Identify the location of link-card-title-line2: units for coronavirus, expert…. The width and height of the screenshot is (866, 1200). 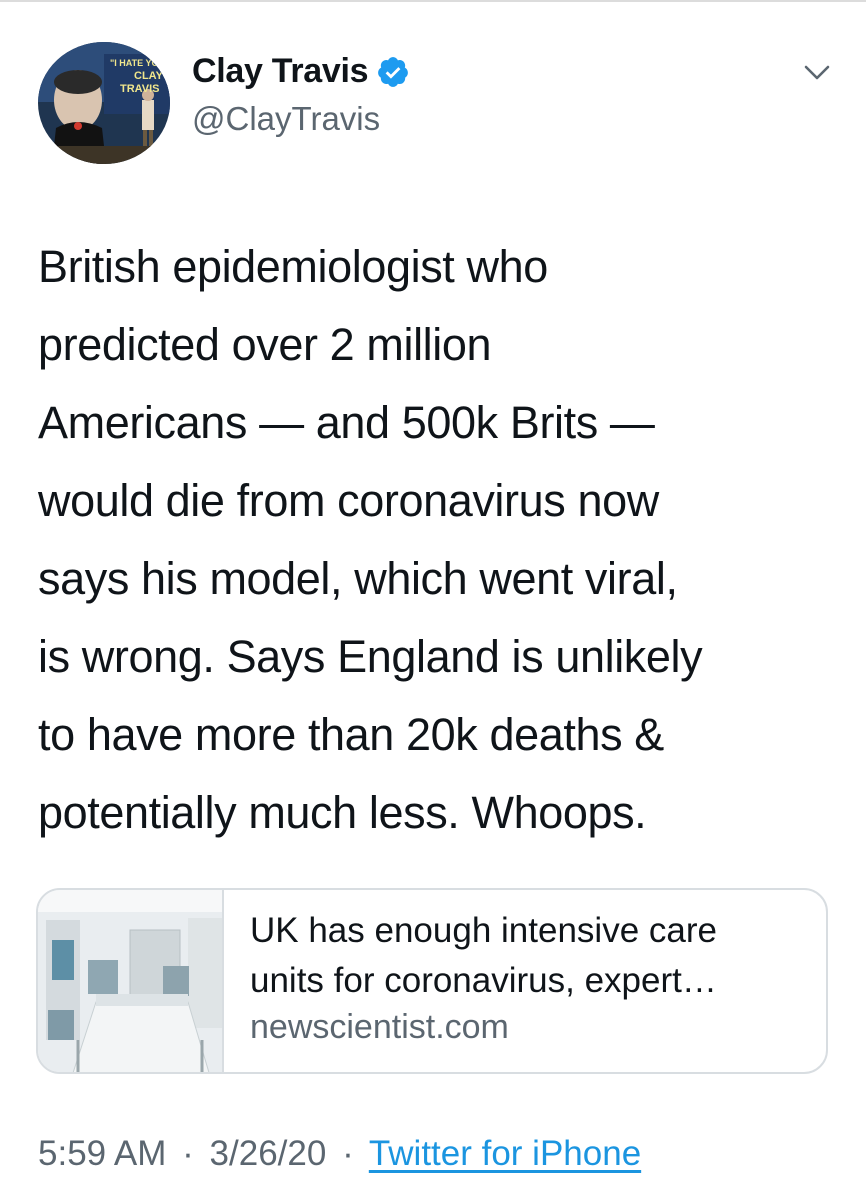
(483, 980).